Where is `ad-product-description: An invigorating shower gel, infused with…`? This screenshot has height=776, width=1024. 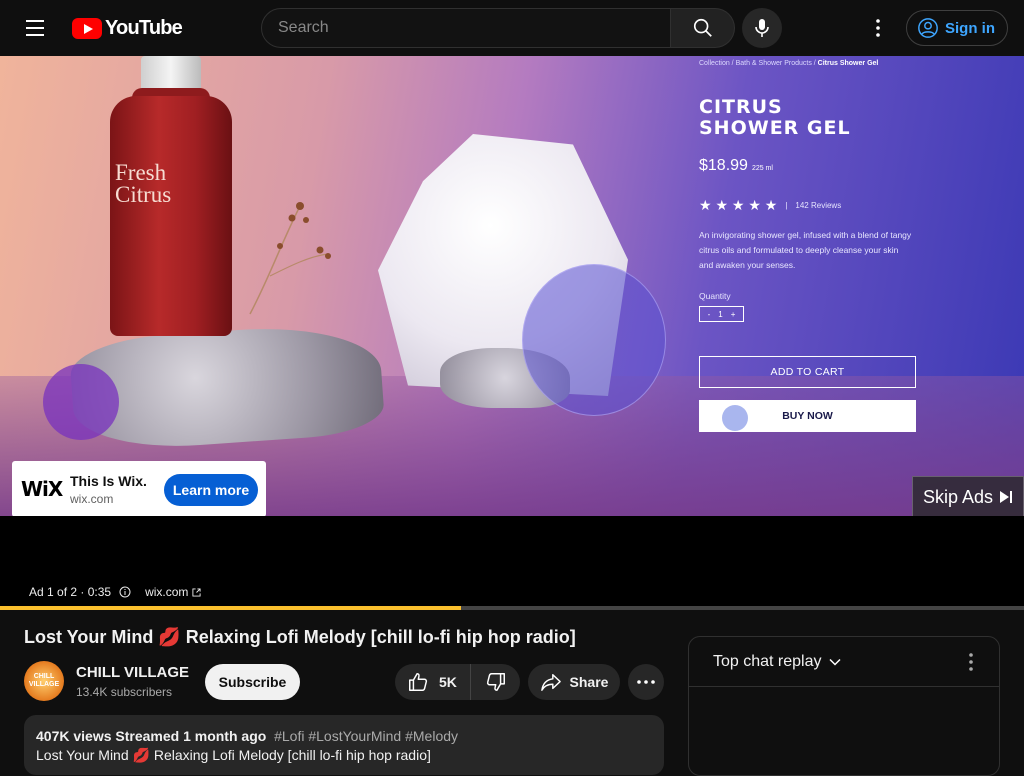
ad-product-description: An invigorating shower gel, infused with… is located at coordinates (805, 250).